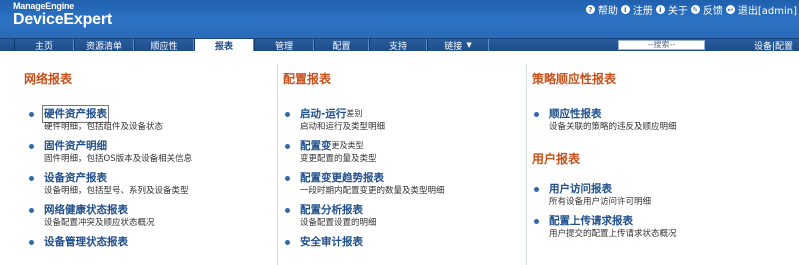 The width and height of the screenshot is (799, 265). What do you see at coordinates (730, 9) in the screenshot?
I see `logout-icon: ↩` at bounding box center [730, 9].